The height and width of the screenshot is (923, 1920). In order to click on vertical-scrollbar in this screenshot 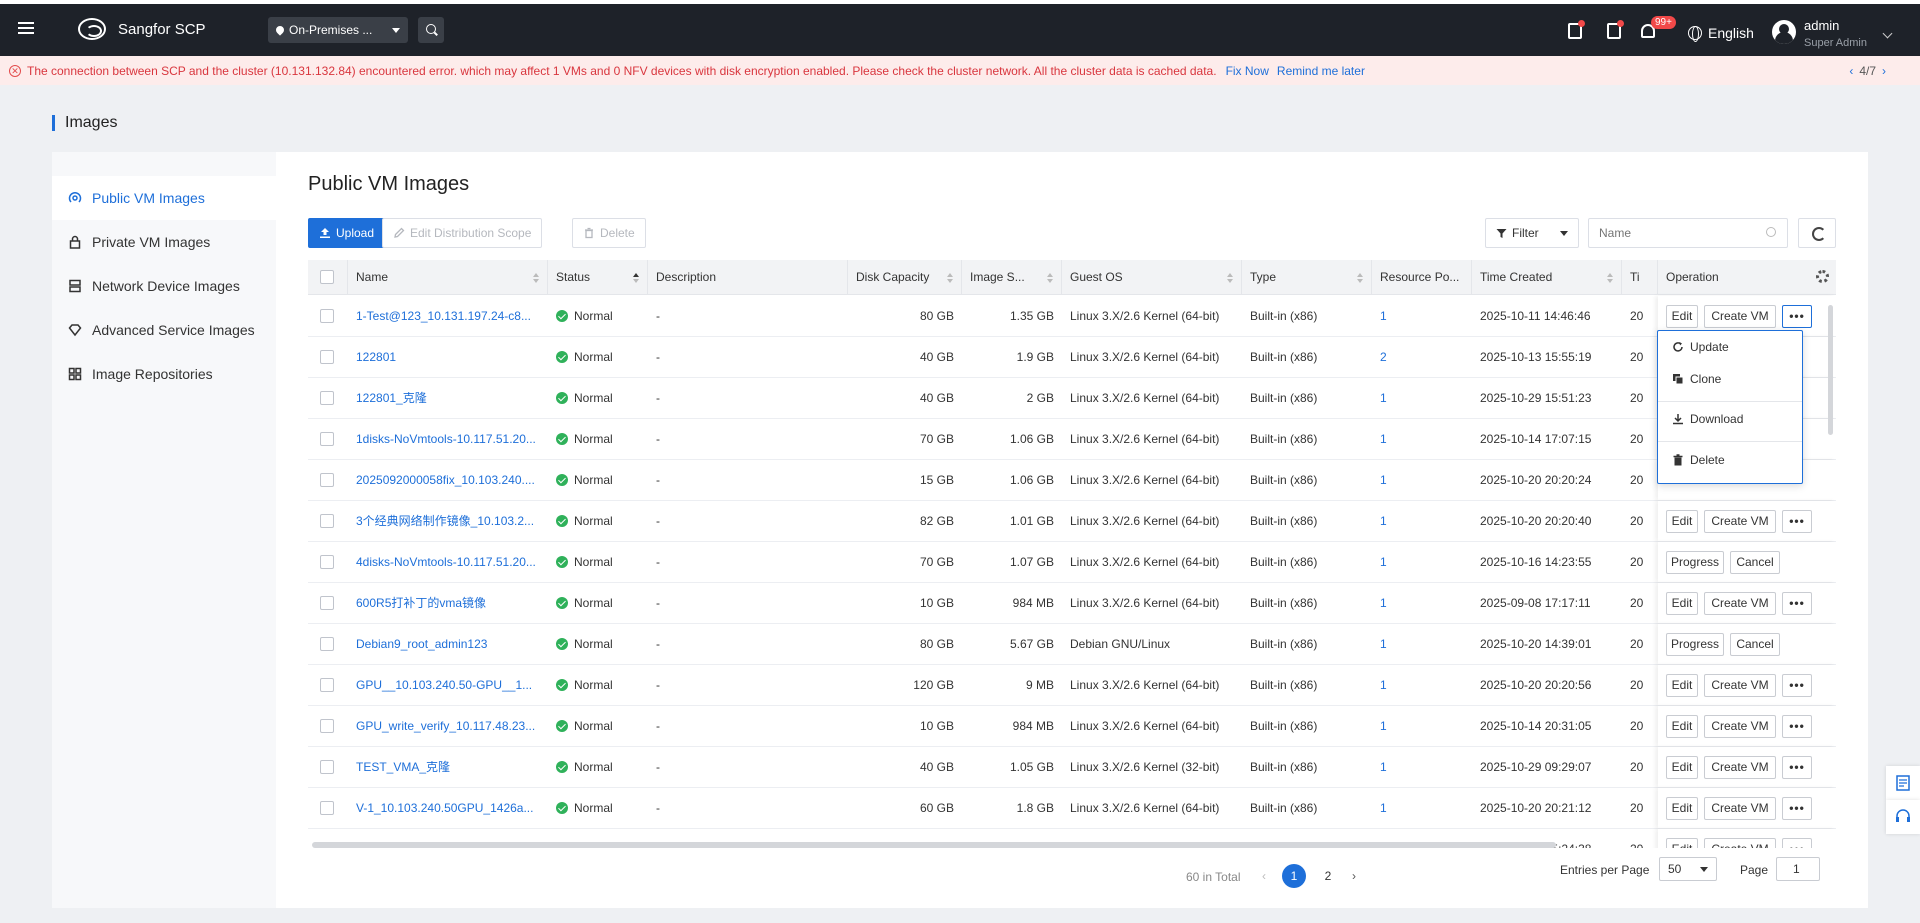, I will do `click(1830, 370)`.